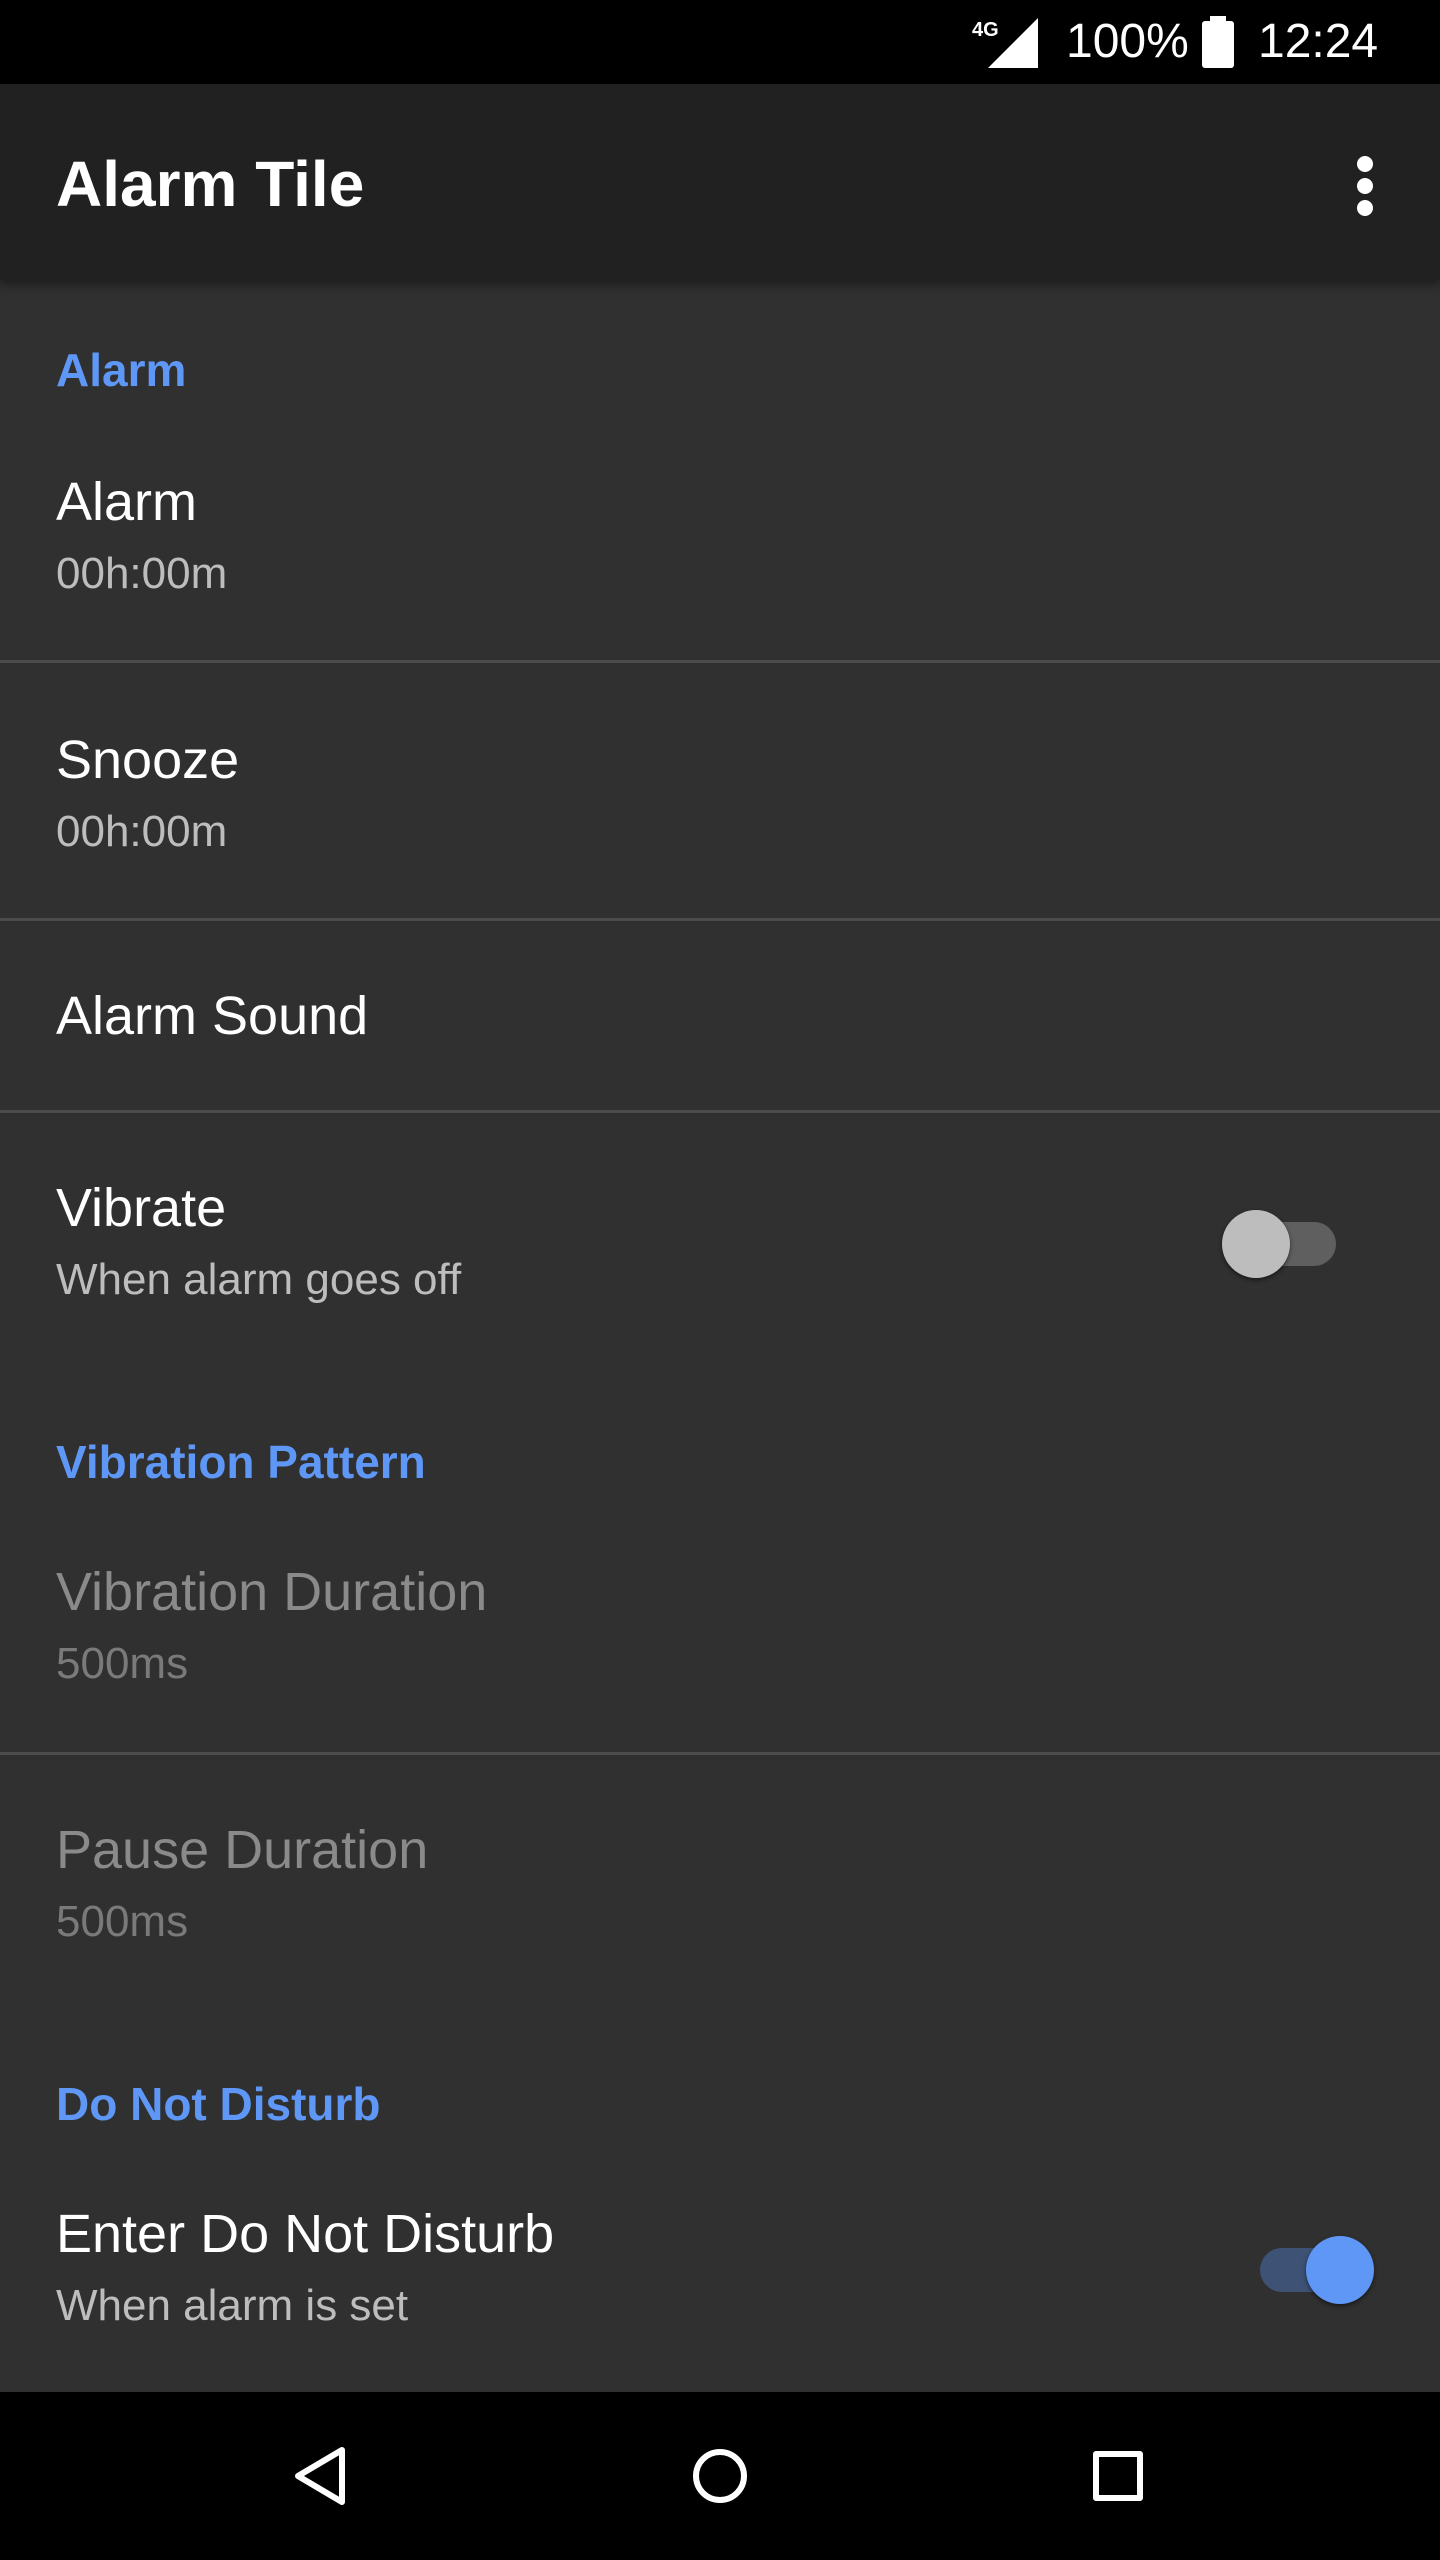 The width and height of the screenshot is (1440, 2560). What do you see at coordinates (142, 573) in the screenshot?
I see `pref-alarm-summary: 00h:00m` at bounding box center [142, 573].